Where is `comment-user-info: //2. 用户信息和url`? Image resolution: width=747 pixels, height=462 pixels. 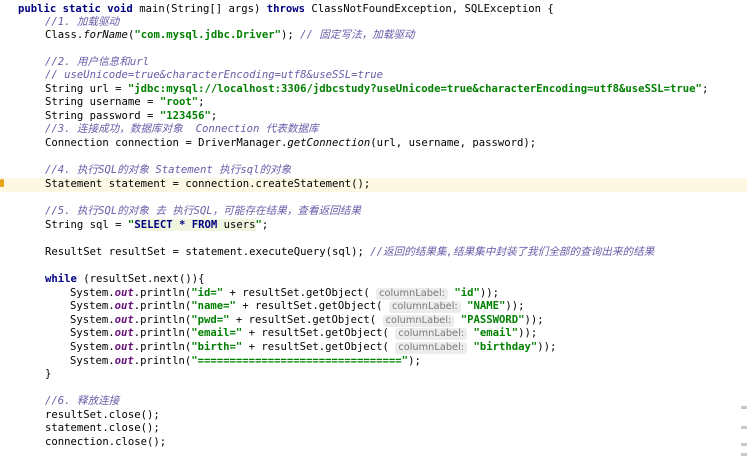 comment-user-info: //2. 用户信息和url is located at coordinates (97, 62).